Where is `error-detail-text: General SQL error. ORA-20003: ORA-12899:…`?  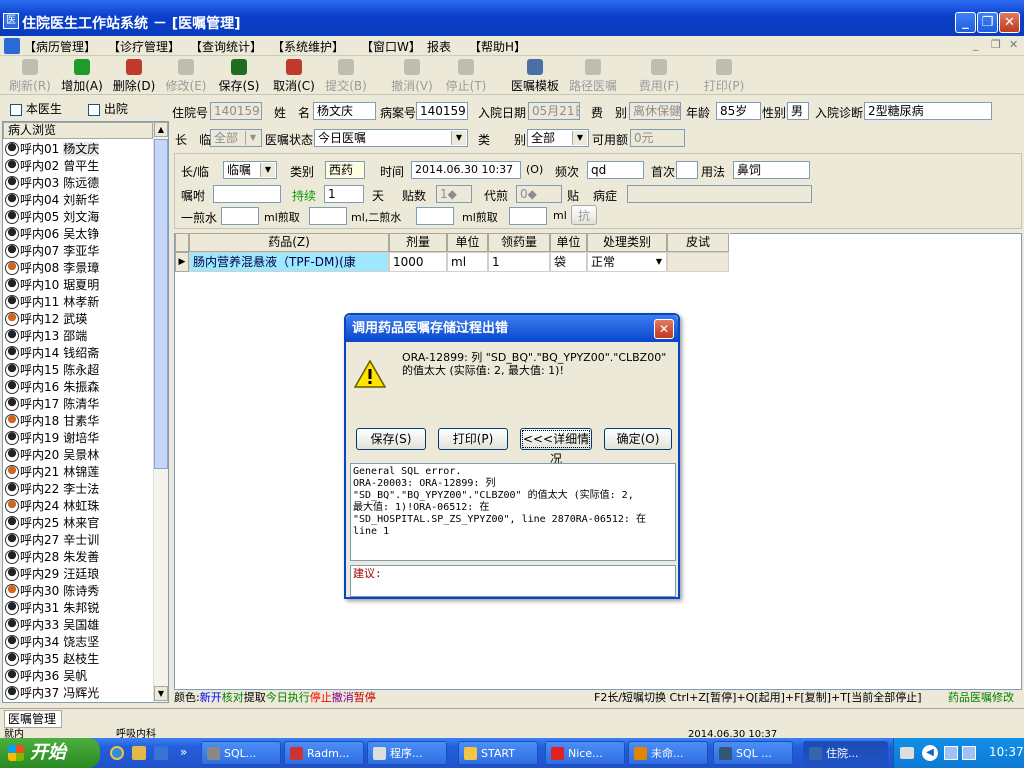 error-detail-text: General SQL error. ORA-20003: ORA-12899:… is located at coordinates (513, 512).